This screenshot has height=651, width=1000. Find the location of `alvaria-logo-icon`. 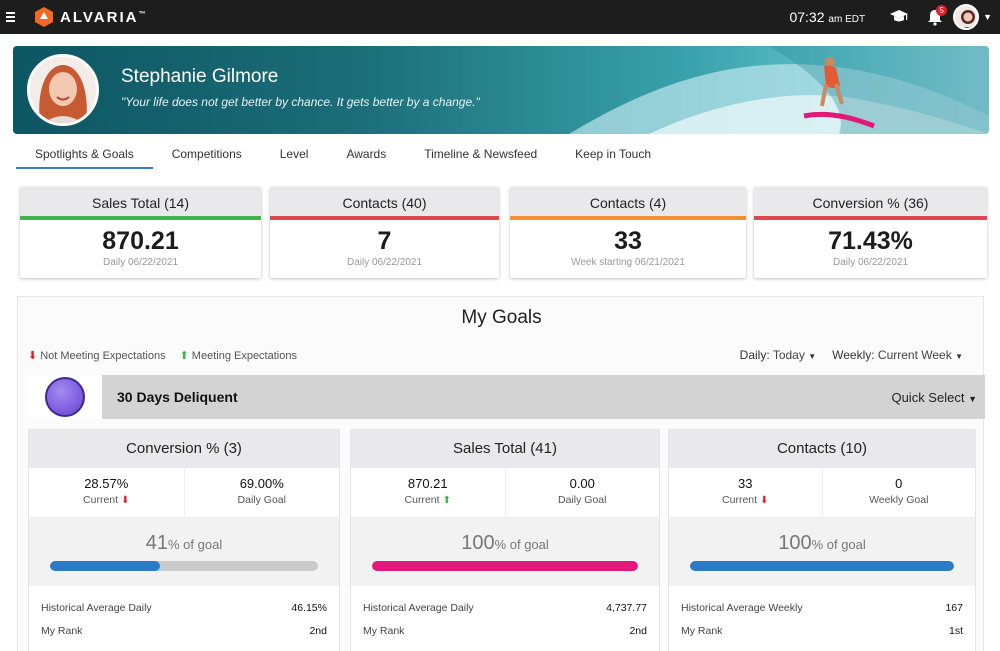

alvaria-logo-icon is located at coordinates (44, 17).